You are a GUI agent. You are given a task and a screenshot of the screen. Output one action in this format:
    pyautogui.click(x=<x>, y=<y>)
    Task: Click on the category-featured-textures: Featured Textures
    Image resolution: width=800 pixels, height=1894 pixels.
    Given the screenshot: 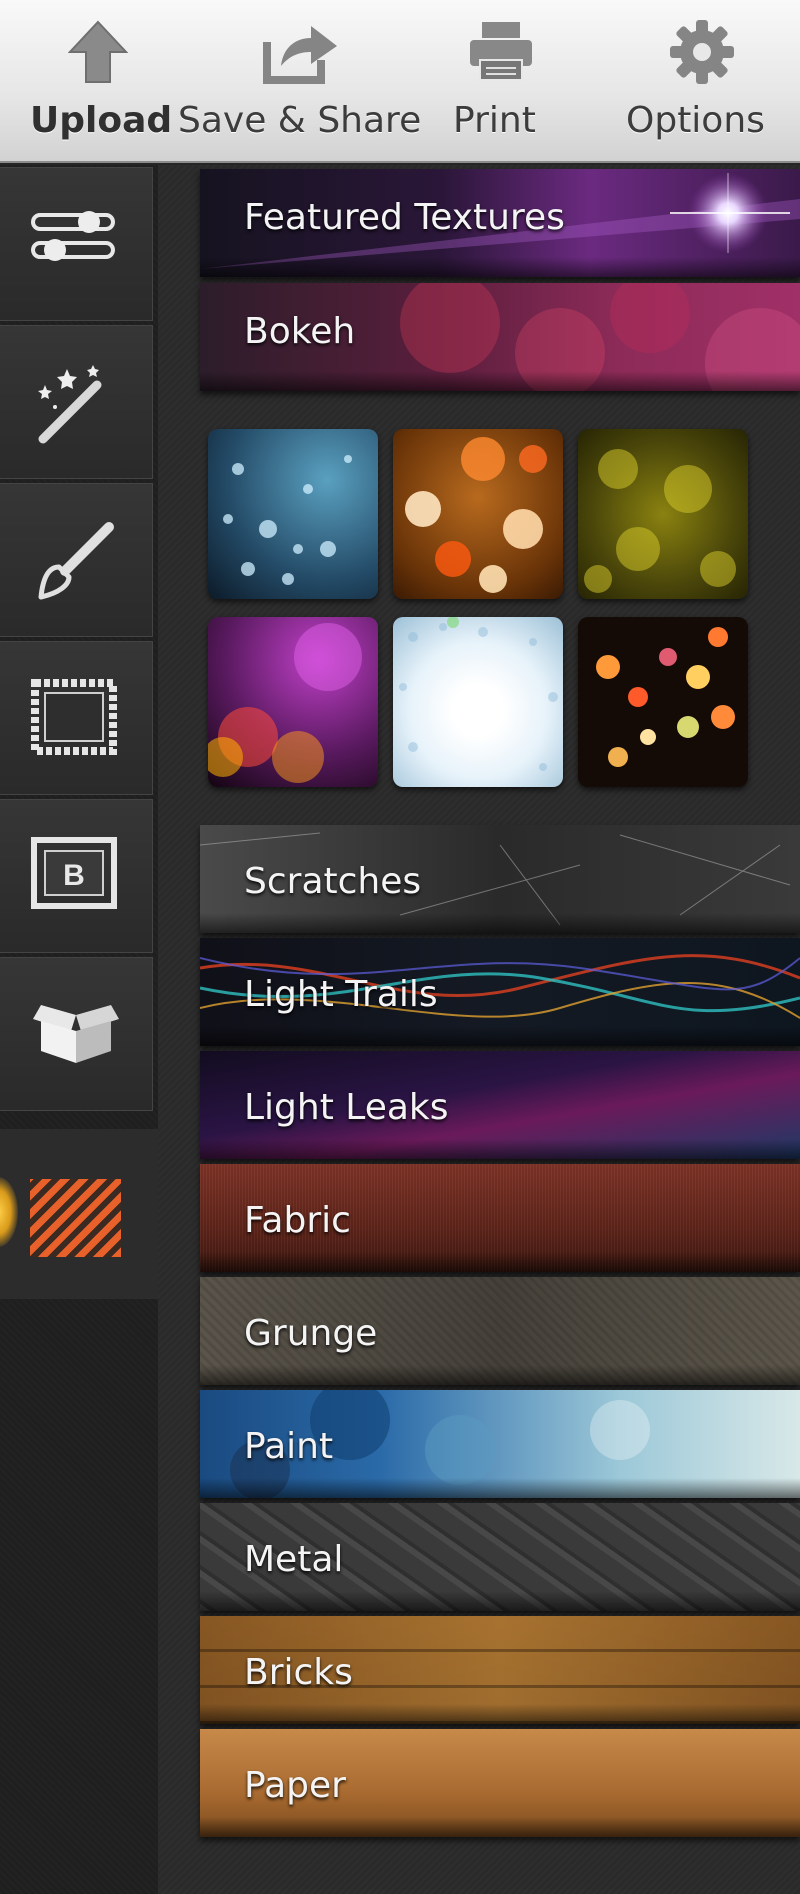 What is the action you would take?
    pyautogui.click(x=500, y=223)
    